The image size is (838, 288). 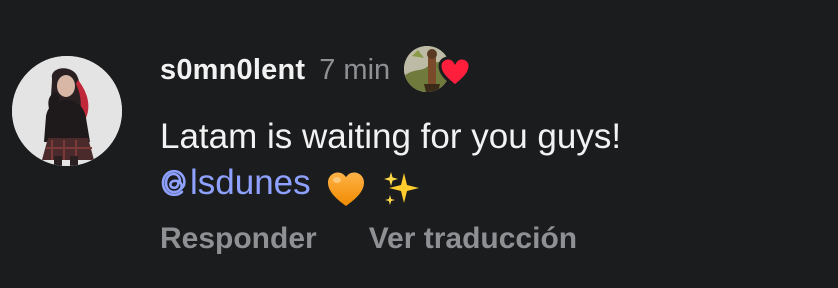 I want to click on author-liked-indicator, so click(x=438, y=70).